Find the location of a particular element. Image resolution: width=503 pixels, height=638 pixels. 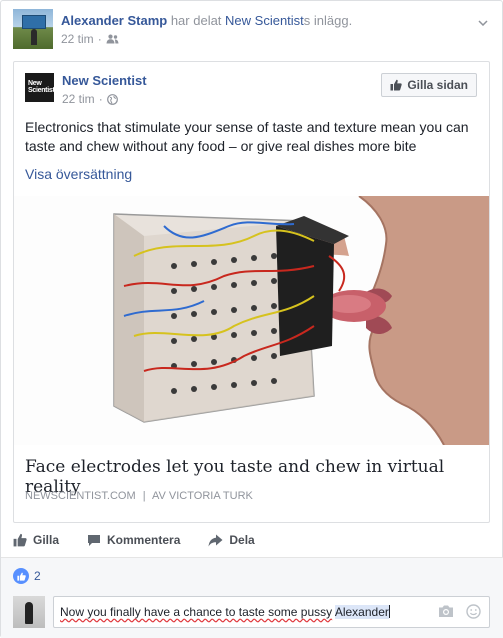

see-translation-link: Visa översättning is located at coordinates (78, 174).